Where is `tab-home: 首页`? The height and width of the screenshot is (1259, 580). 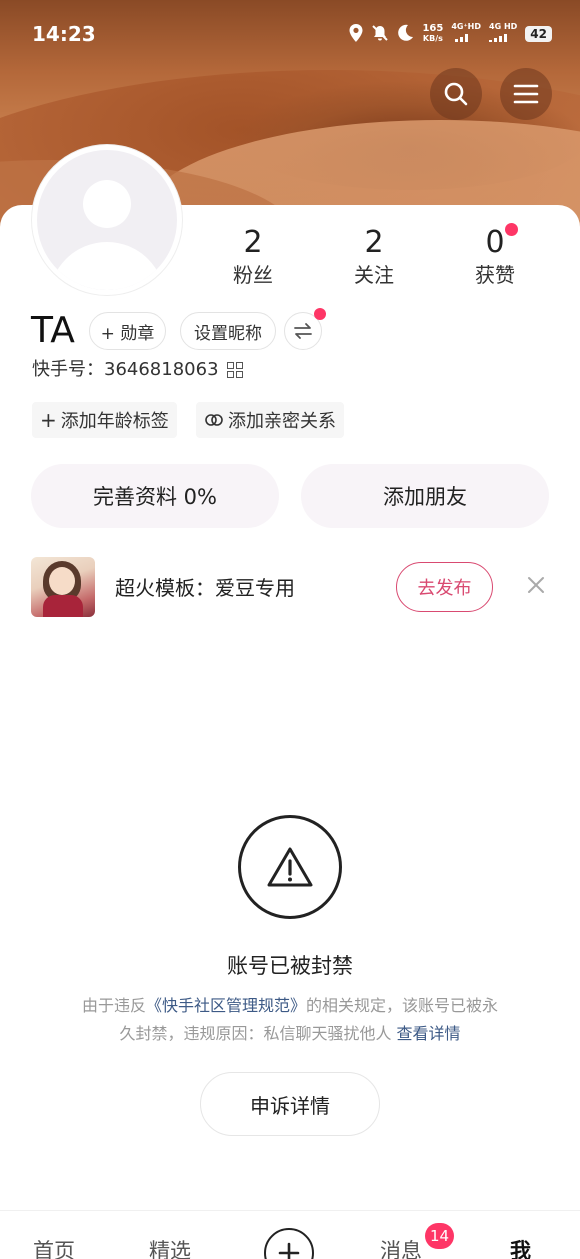 tab-home: 首页 is located at coordinates (54, 1247).